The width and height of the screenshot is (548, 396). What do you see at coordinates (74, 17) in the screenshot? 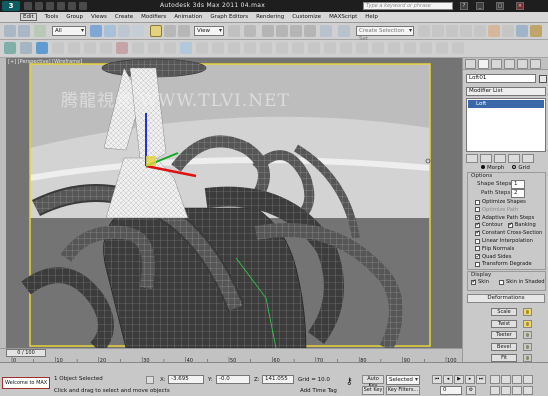
I see `menu-group: Group` at bounding box center [74, 17].